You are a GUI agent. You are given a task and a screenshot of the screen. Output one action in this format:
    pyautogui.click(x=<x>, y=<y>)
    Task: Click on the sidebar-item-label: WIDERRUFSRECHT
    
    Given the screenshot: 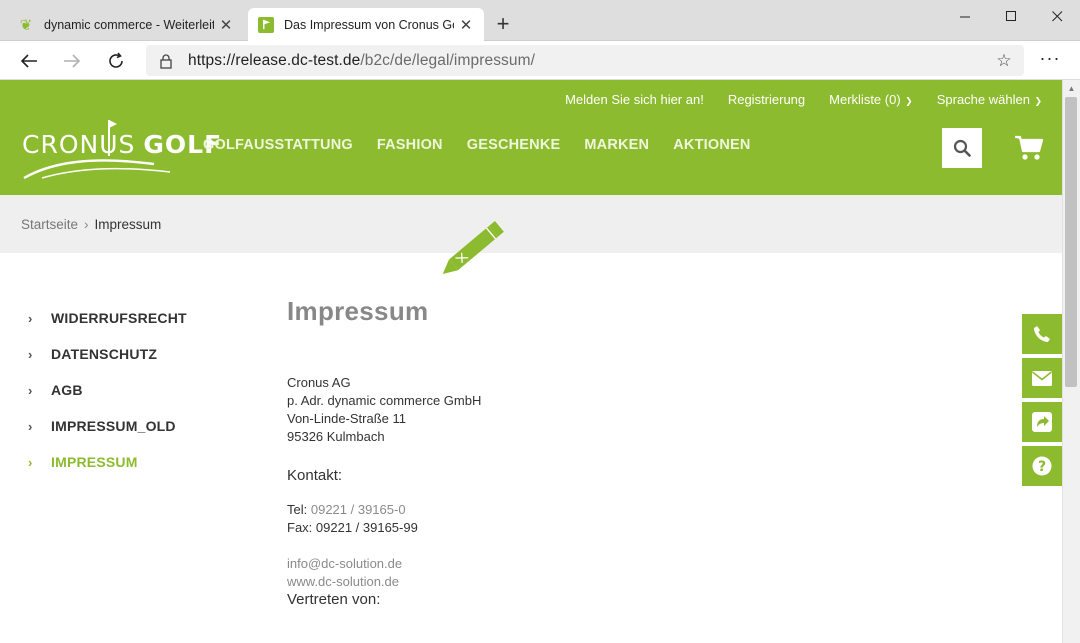 What is the action you would take?
    pyautogui.click(x=119, y=318)
    